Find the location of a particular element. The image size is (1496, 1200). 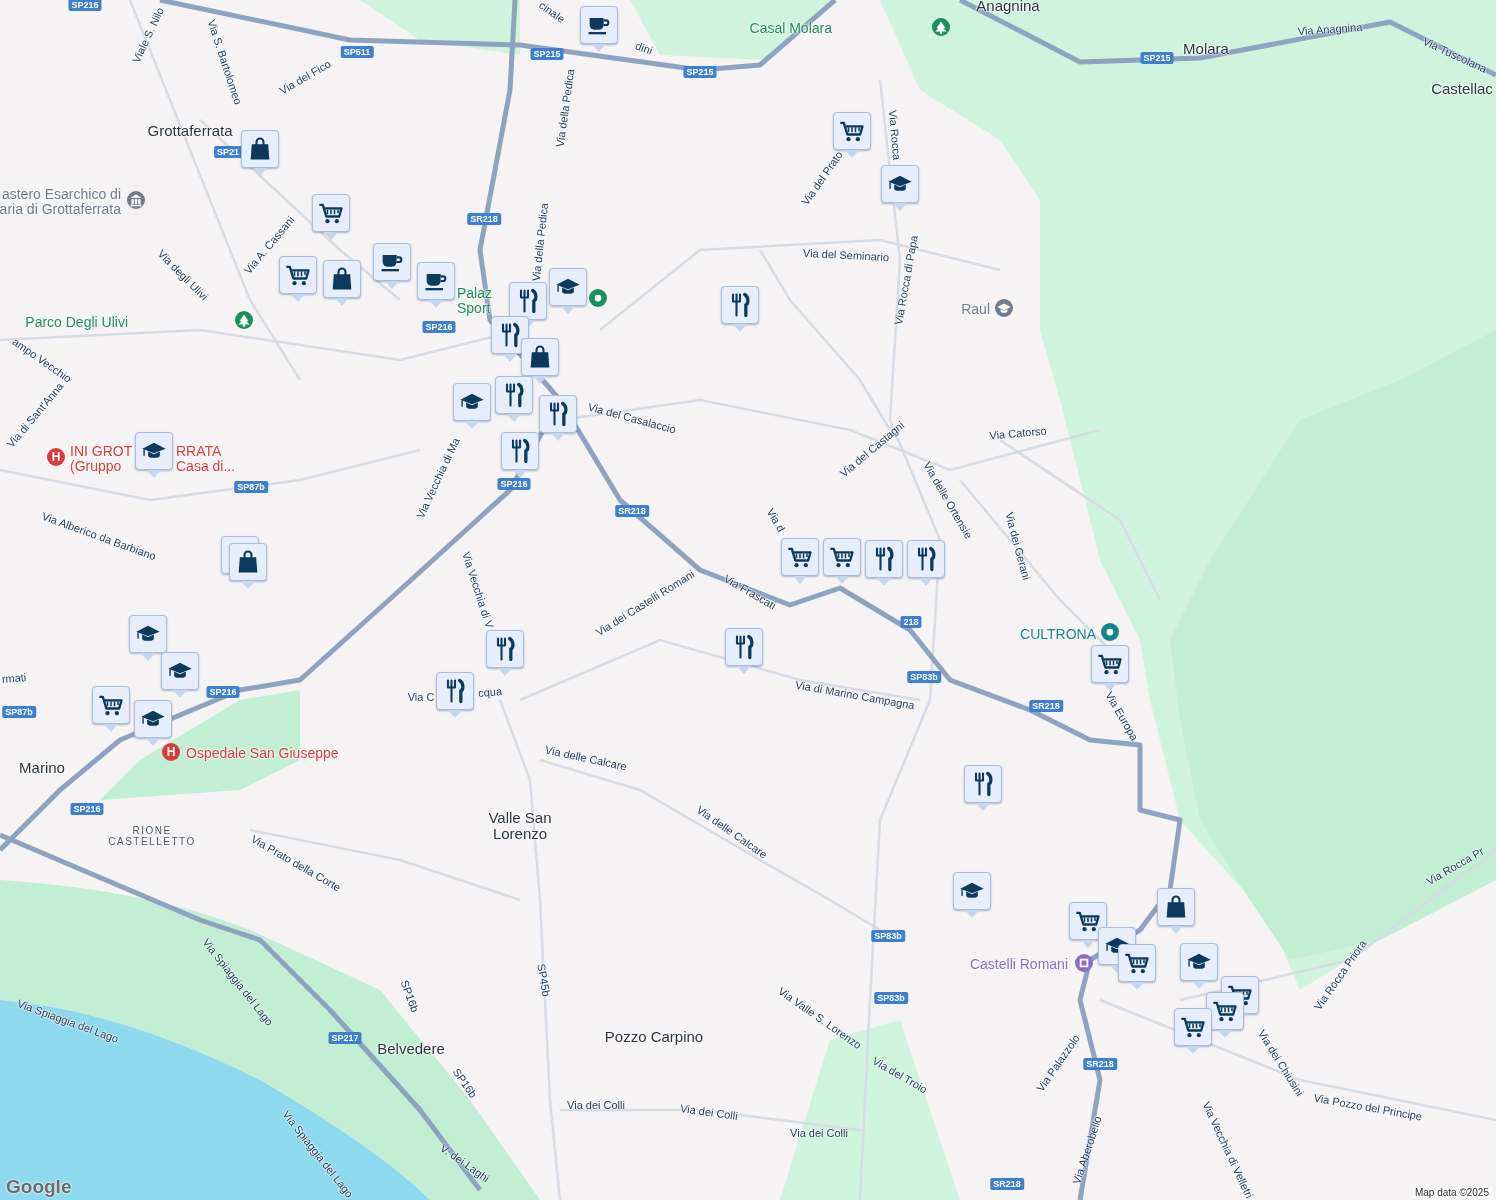

attribution: Map data ©2025 is located at coordinates (1451, 1192).